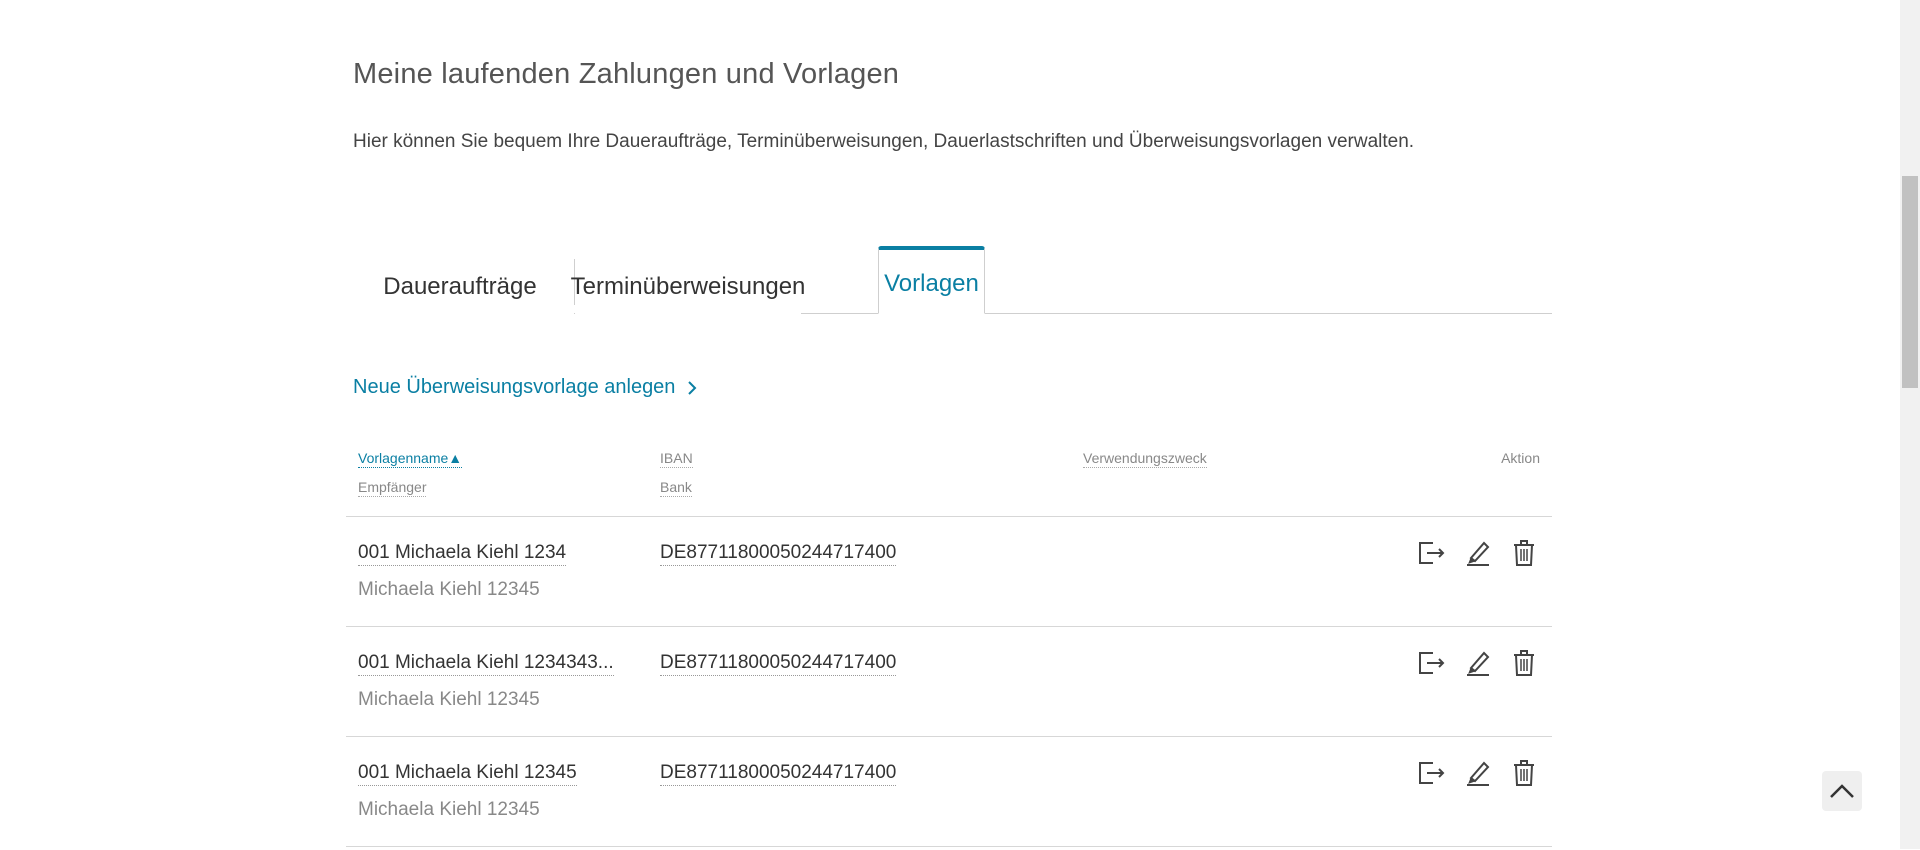  Describe the element at coordinates (676, 458) in the screenshot. I see `header-iban: IBAN` at that location.